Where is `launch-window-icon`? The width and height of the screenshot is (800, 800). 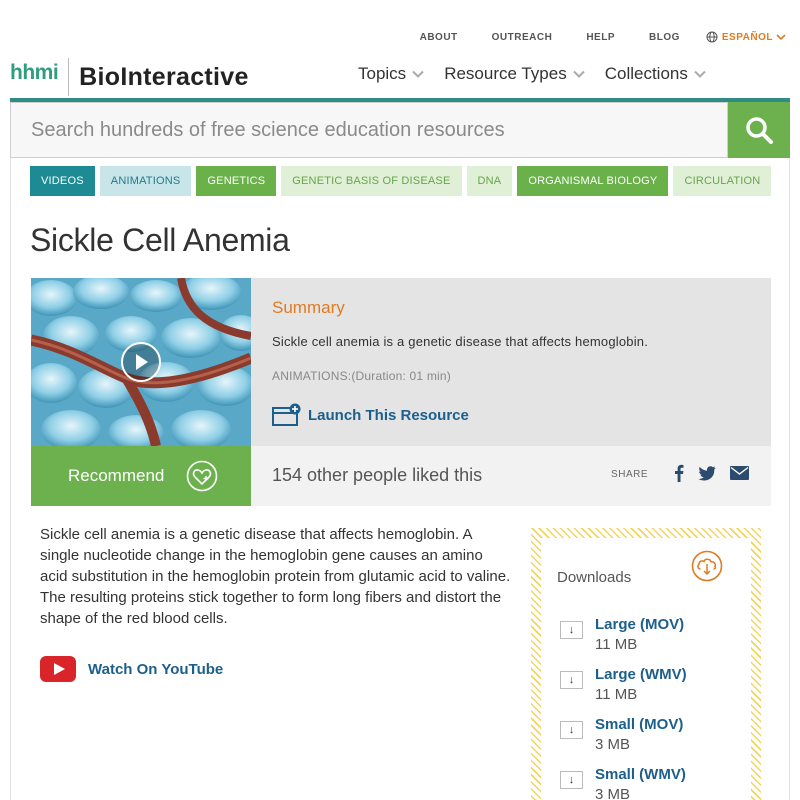
launch-window-icon is located at coordinates (286, 414).